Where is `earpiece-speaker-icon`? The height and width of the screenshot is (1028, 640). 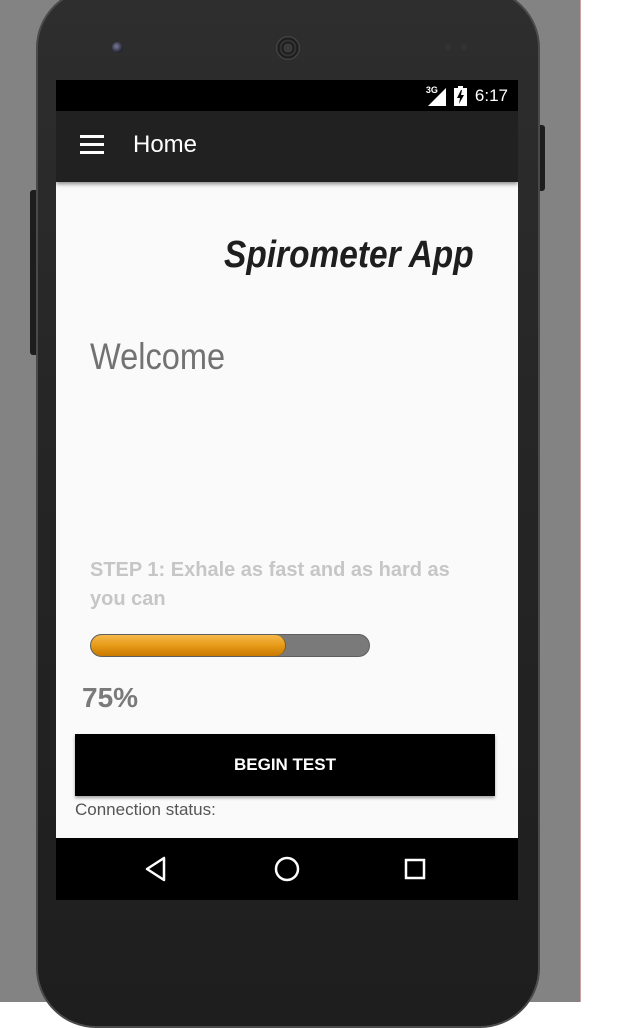 earpiece-speaker-icon is located at coordinates (288, 48).